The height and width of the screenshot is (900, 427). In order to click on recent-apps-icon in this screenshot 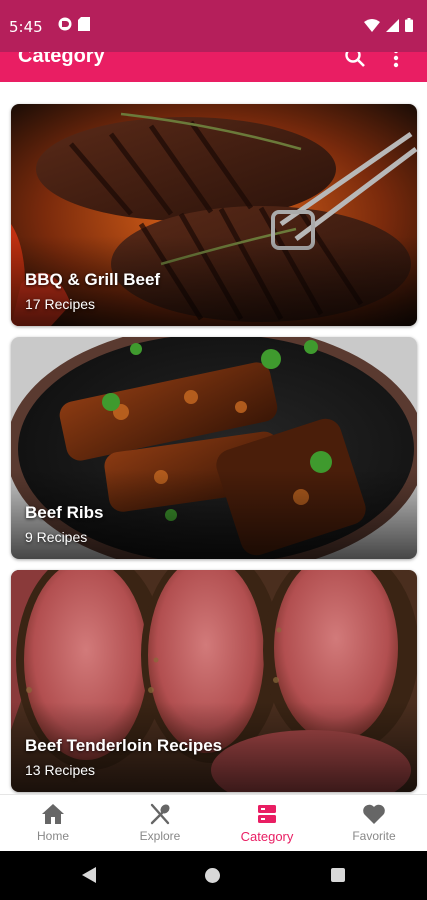, I will do `click(338, 875)`.